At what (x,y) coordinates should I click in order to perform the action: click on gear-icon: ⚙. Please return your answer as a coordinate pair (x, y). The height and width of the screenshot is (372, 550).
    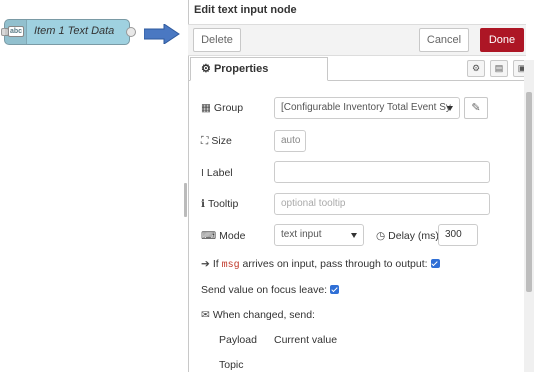
    Looking at the image, I should click on (206, 69).